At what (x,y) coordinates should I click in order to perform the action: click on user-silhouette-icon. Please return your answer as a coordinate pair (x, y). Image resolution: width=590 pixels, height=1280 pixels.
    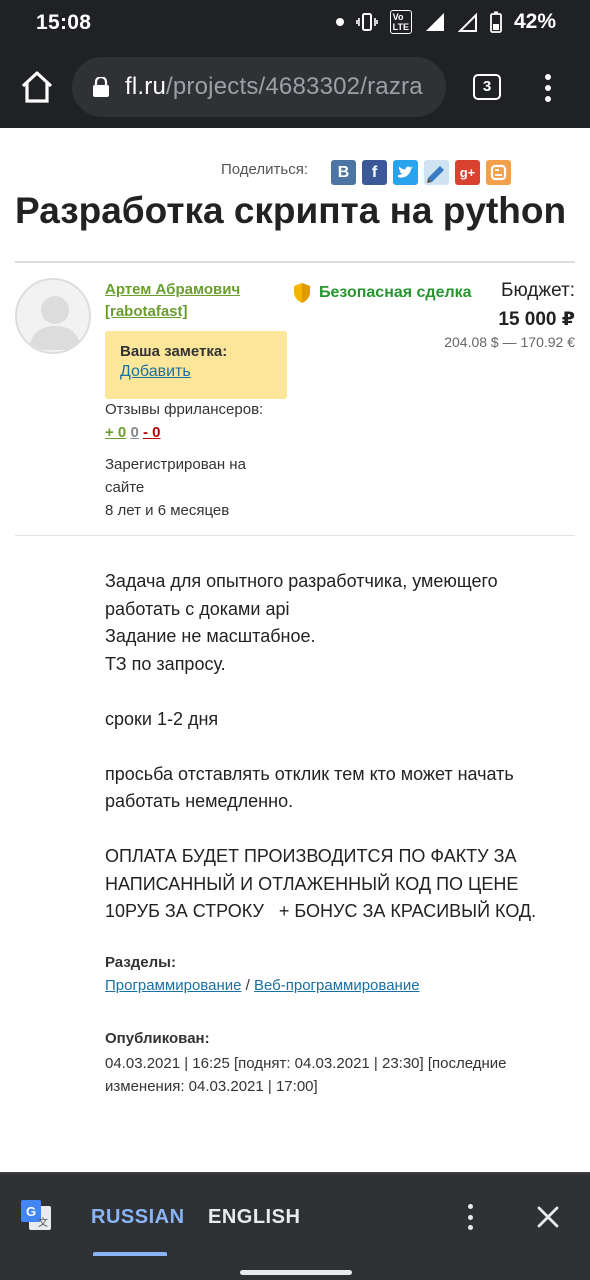
    Looking at the image, I should click on (55, 323).